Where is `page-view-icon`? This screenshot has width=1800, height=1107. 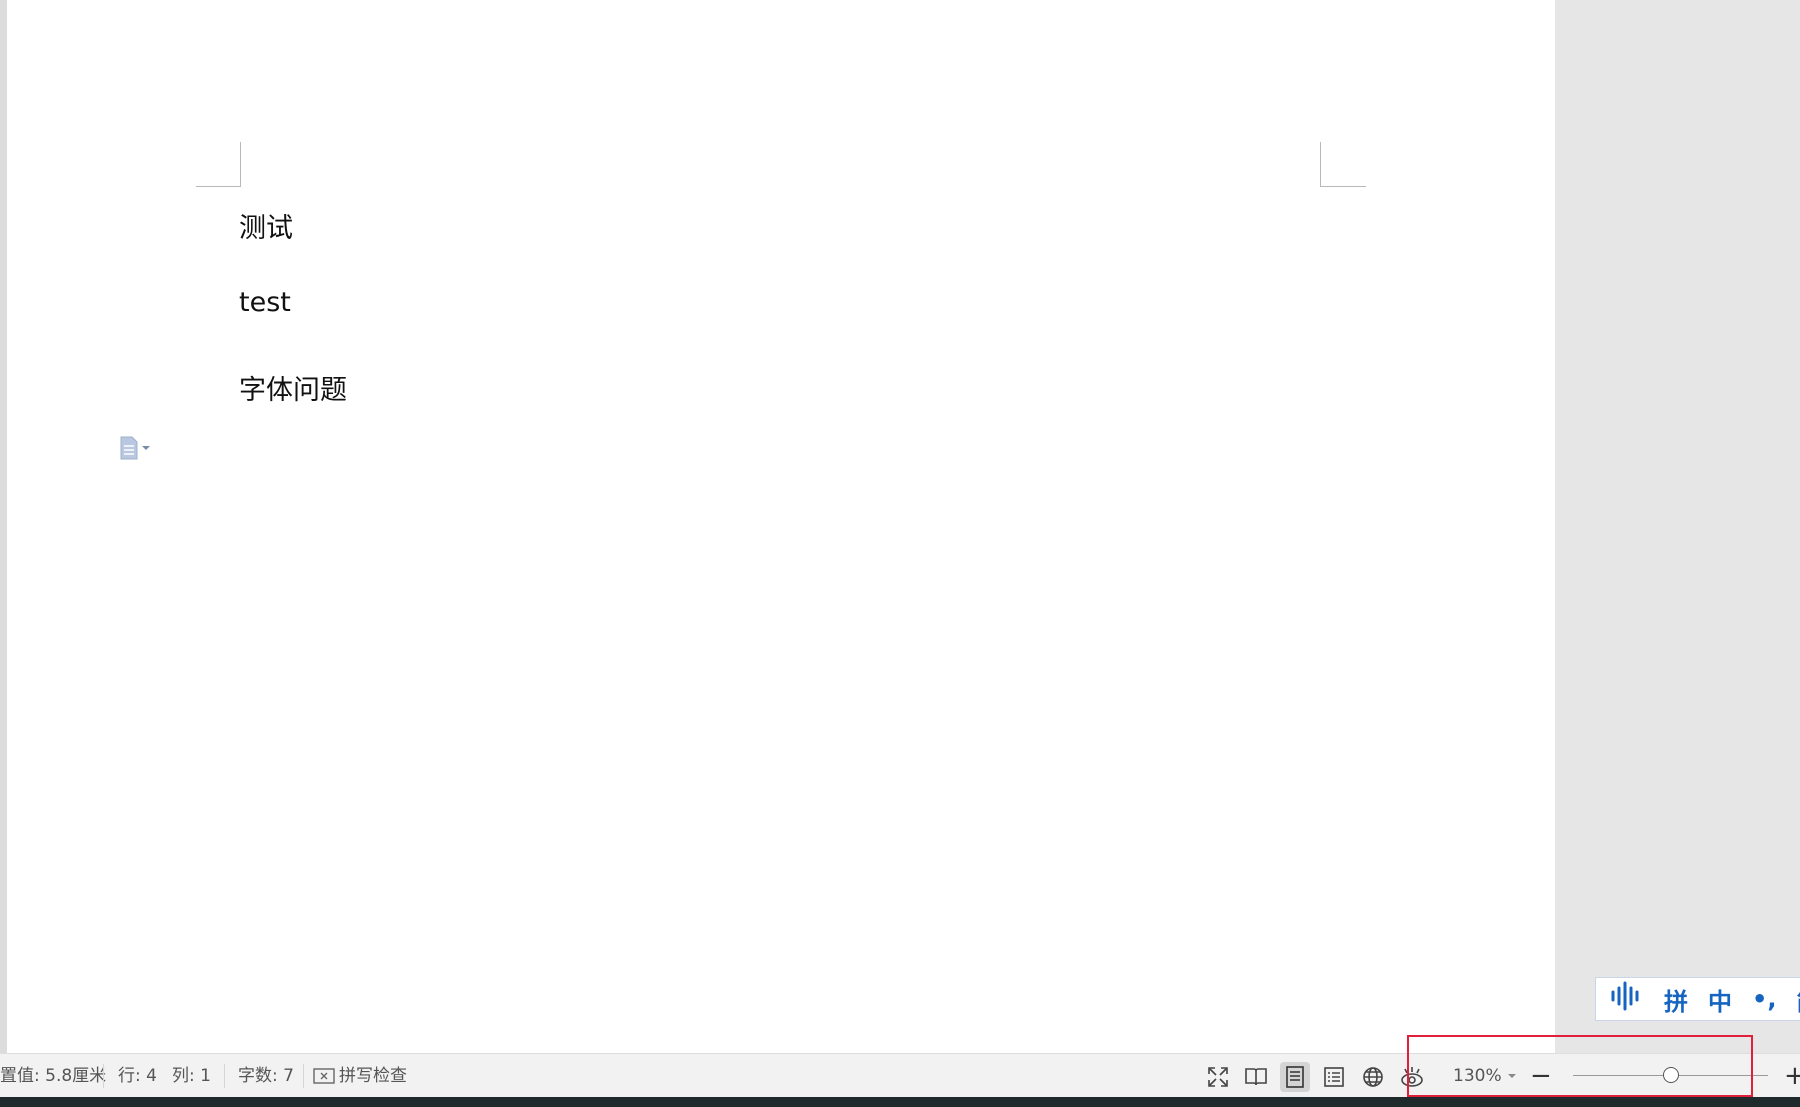
page-view-icon is located at coordinates (1295, 1077).